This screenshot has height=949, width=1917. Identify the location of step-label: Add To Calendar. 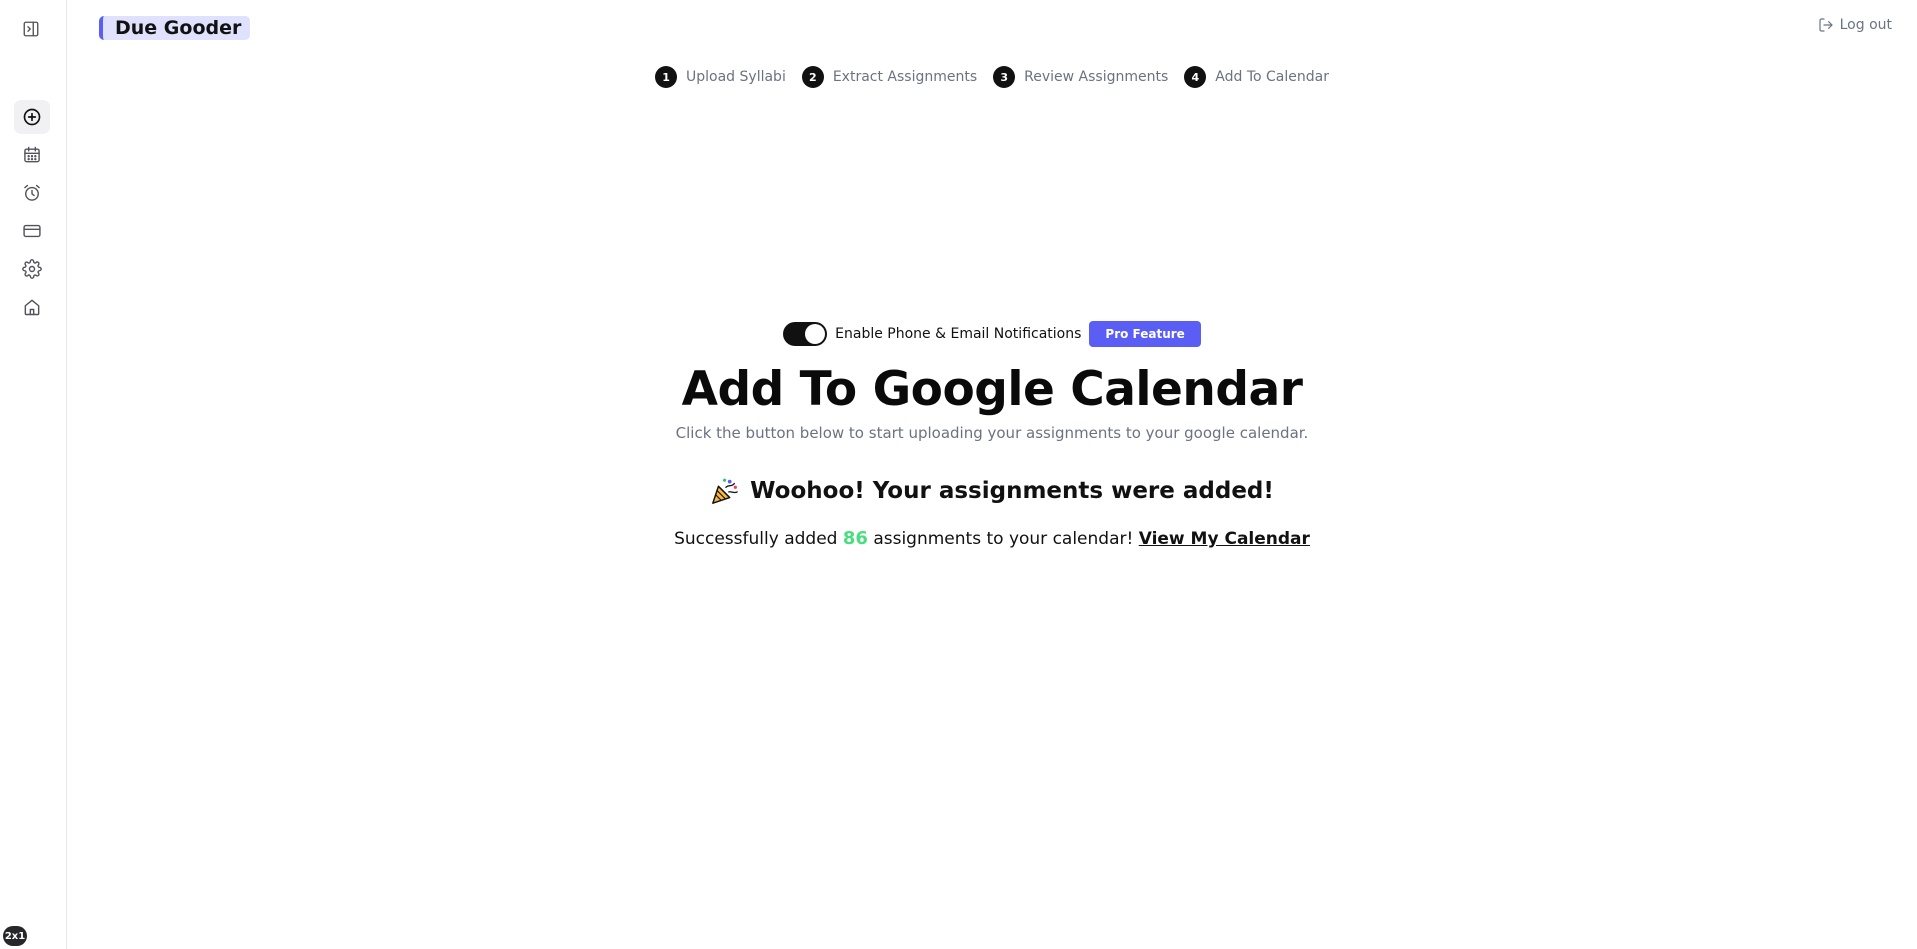
(1272, 77).